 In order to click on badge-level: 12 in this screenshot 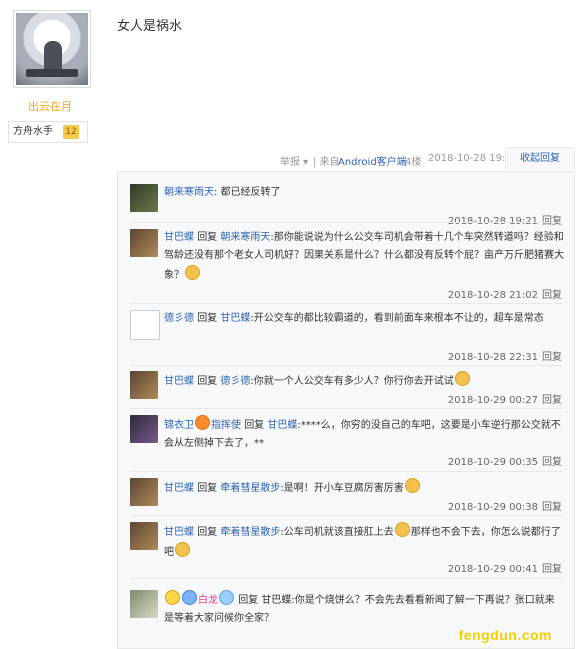, I will do `click(71, 132)`.